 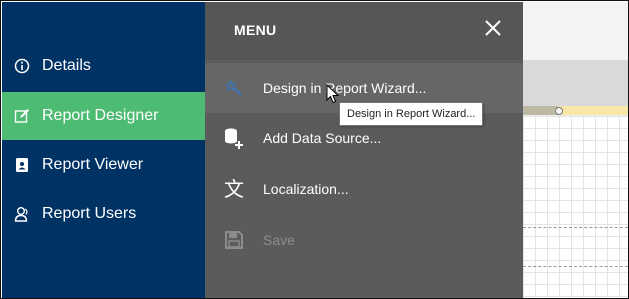 I want to click on sidebar-item-label: Report Designer, so click(x=100, y=115).